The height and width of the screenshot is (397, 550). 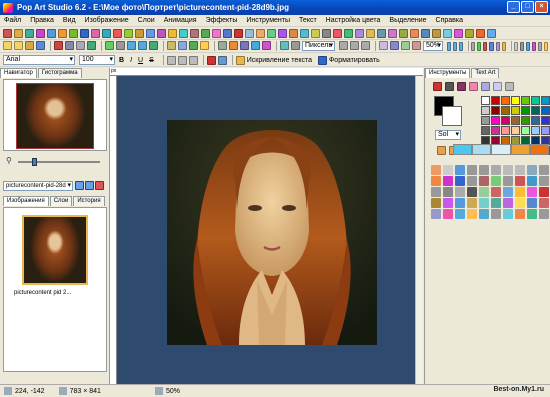 What do you see at coordinates (308, 20) in the screenshot?
I see `menu-text: Текст` at bounding box center [308, 20].